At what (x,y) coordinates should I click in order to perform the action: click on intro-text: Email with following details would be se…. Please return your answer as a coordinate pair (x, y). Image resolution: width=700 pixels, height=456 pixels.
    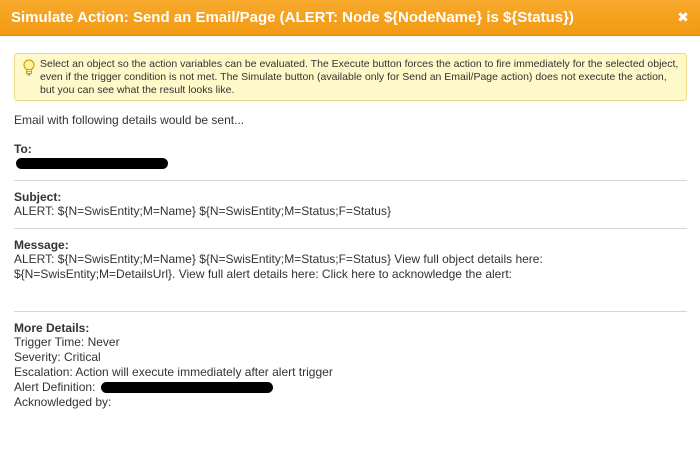
    Looking at the image, I should click on (129, 120).